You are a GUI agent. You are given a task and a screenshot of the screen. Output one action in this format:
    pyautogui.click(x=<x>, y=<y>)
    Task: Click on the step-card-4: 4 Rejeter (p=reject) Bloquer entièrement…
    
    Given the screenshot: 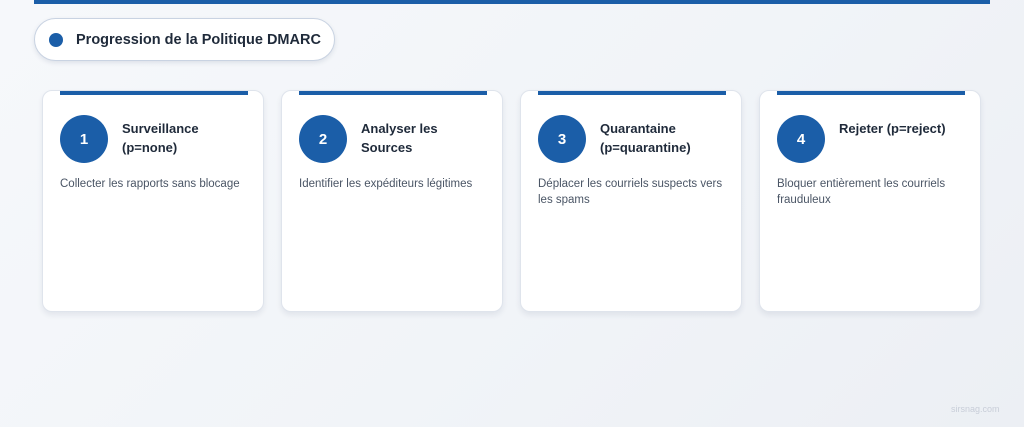 What is the action you would take?
    pyautogui.click(x=870, y=201)
    